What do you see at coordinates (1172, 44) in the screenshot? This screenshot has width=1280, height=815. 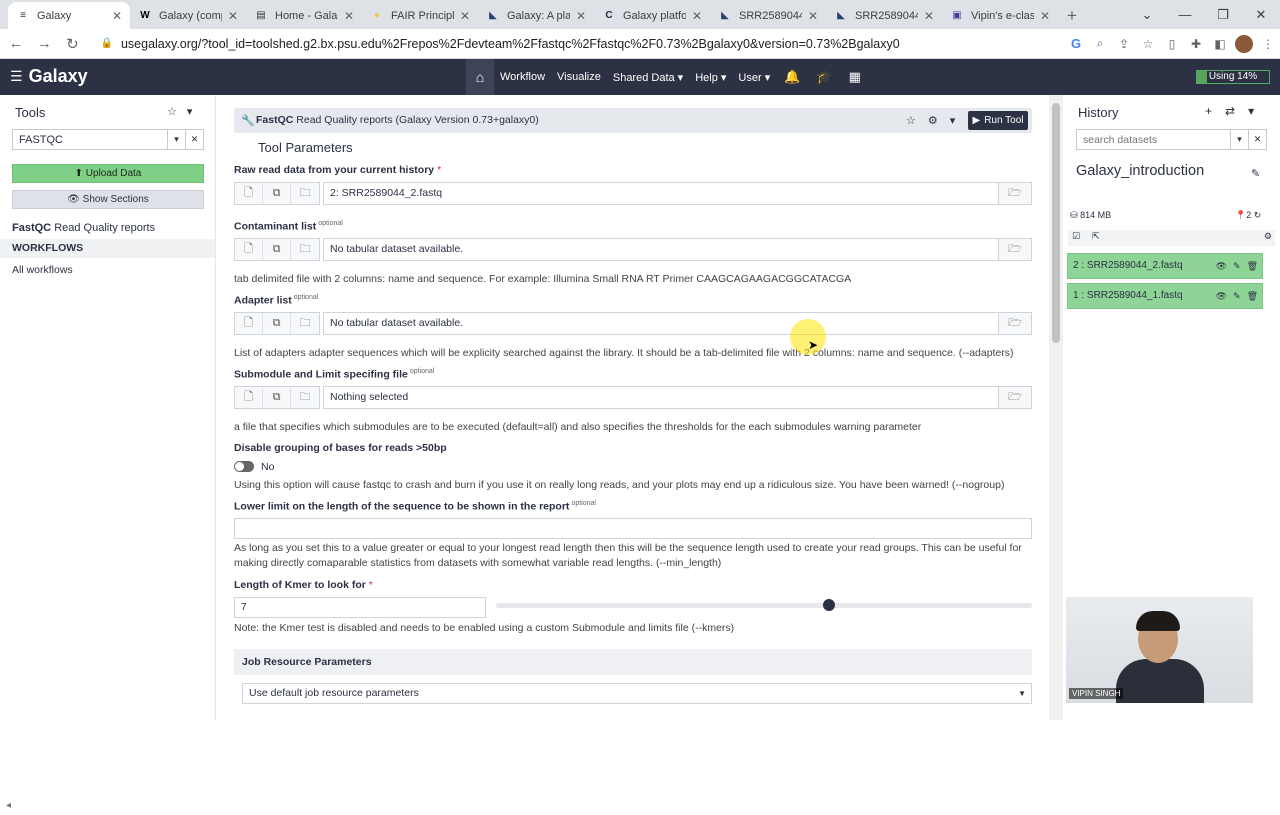 I see `reading-list-icon: ▯` at bounding box center [1172, 44].